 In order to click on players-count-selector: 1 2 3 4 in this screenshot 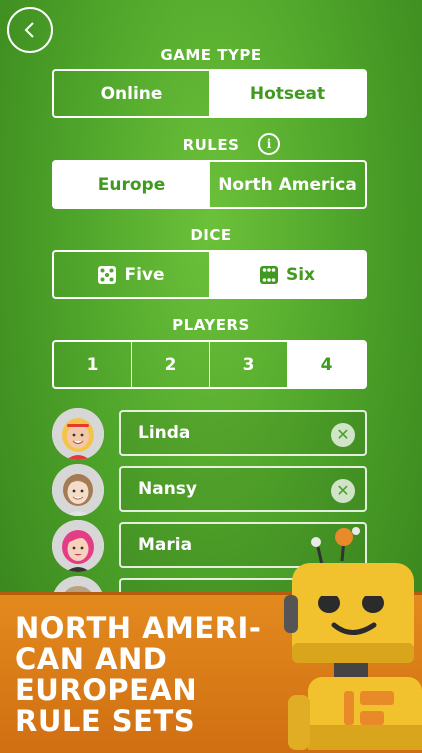, I will do `click(209, 364)`.